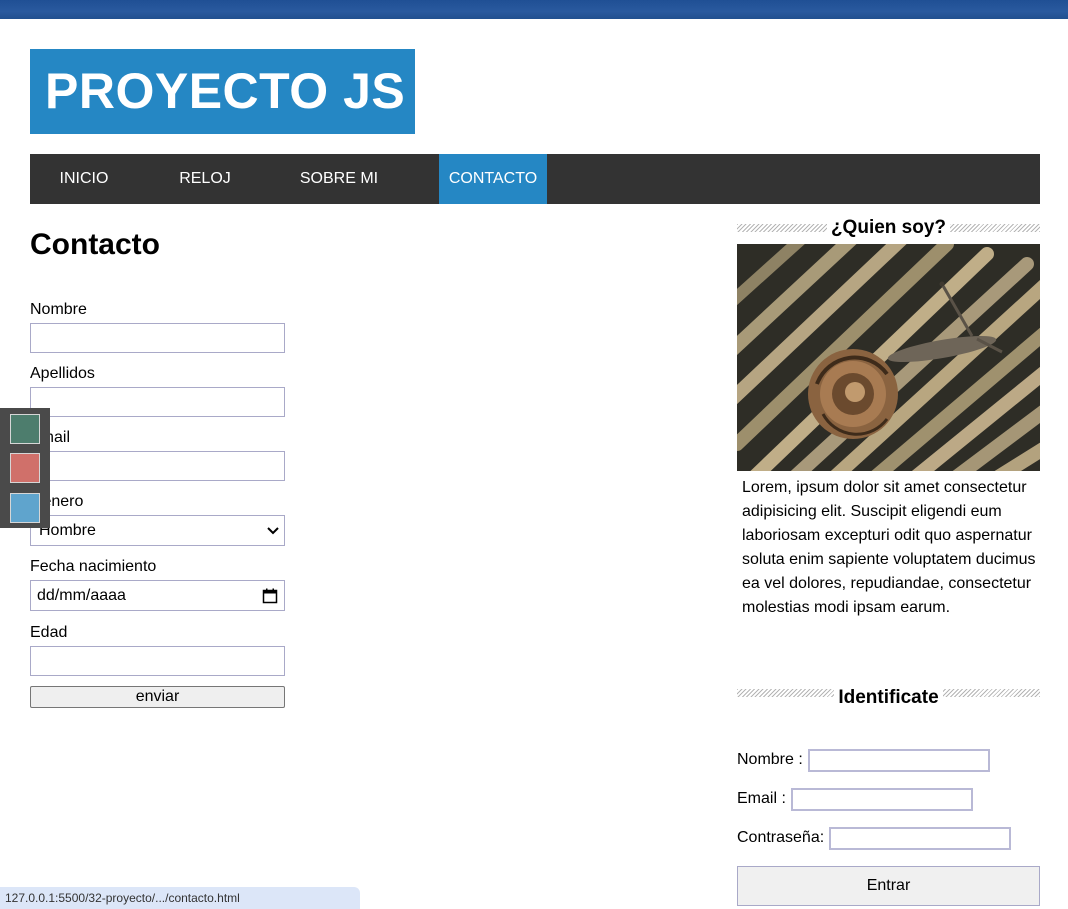 This screenshot has height=909, width=1068. What do you see at coordinates (84, 179) in the screenshot?
I see `nav-item-inicio: INICIO` at bounding box center [84, 179].